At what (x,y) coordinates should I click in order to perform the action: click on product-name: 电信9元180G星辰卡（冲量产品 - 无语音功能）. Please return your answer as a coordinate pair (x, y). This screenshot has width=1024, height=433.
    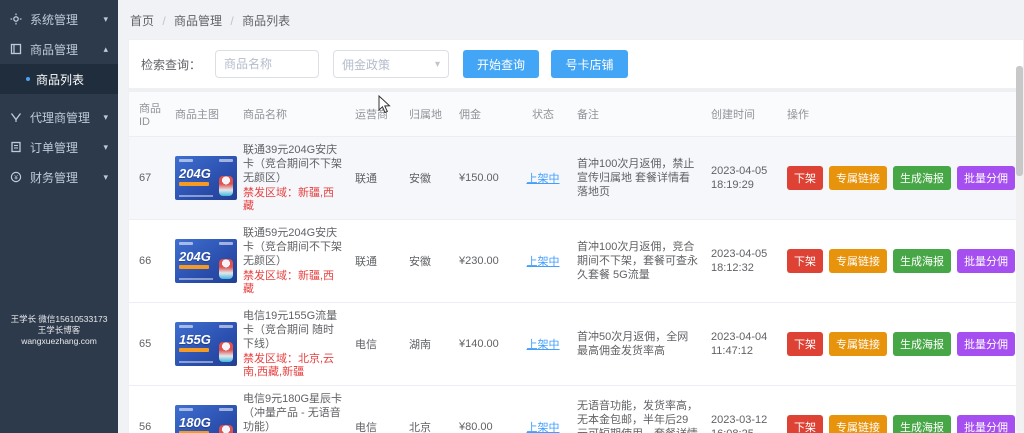
    Looking at the image, I should click on (293, 412).